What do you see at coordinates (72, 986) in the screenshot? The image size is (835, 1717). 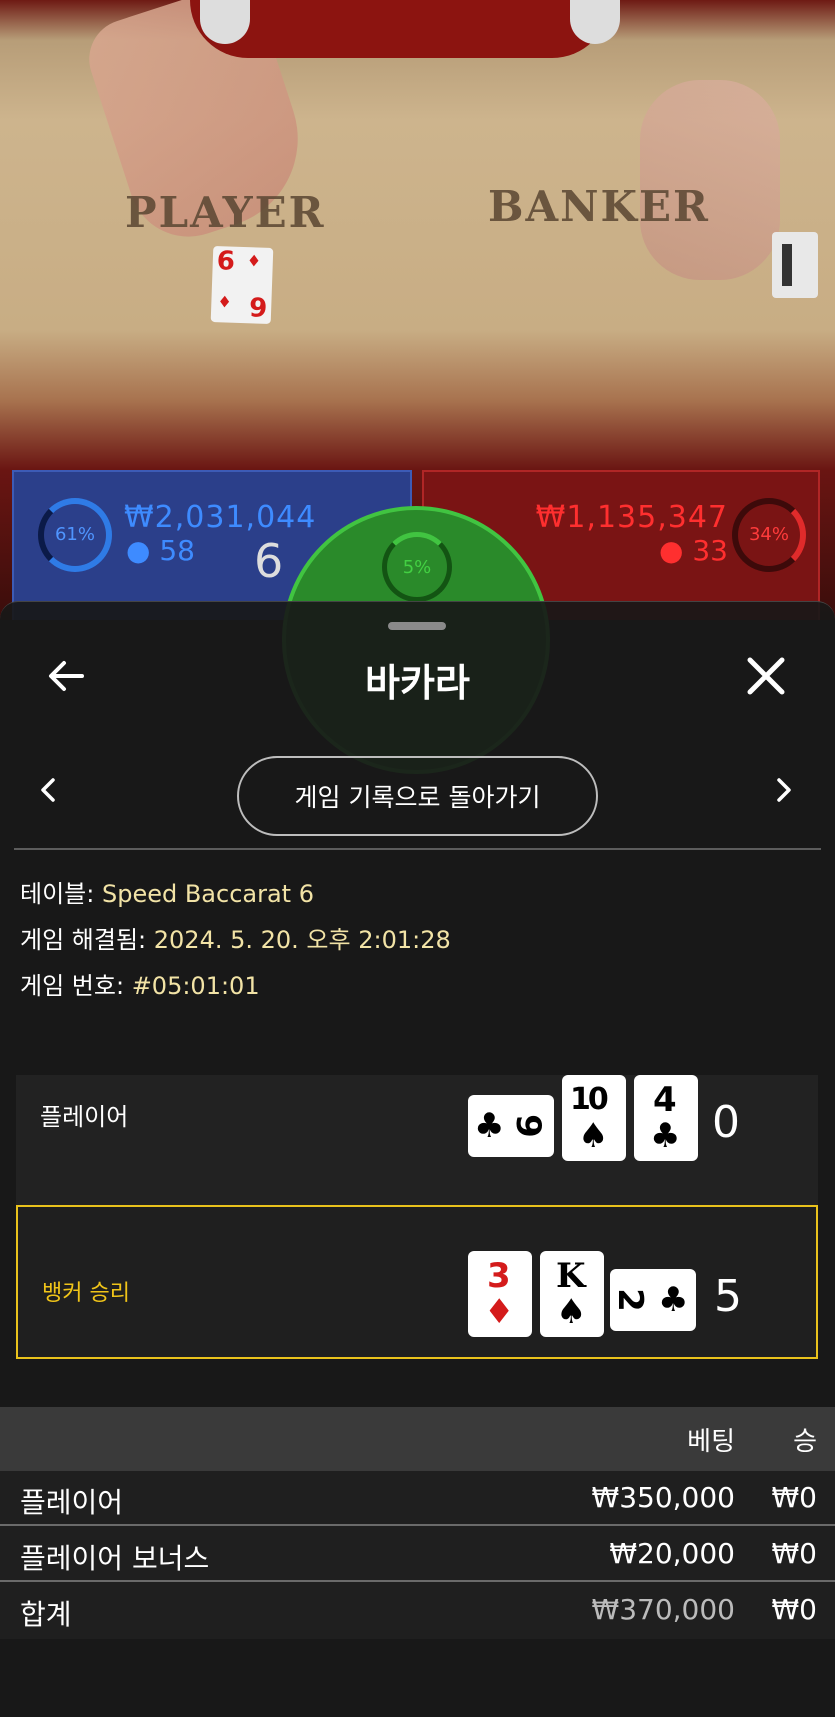 I see `round-label: 게임 번호:` at bounding box center [72, 986].